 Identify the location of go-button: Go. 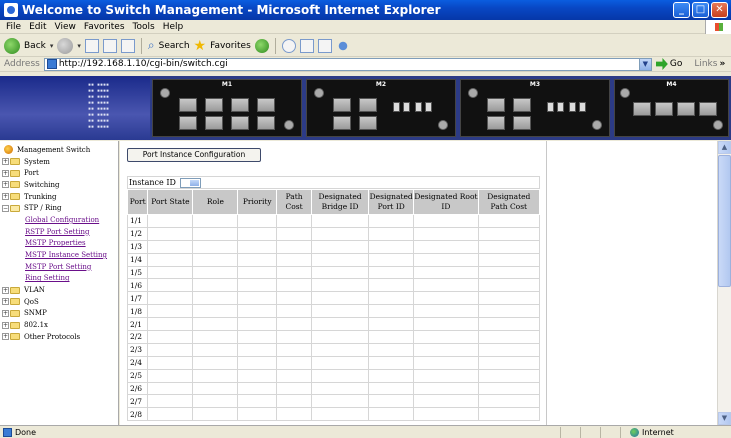
(676, 64).